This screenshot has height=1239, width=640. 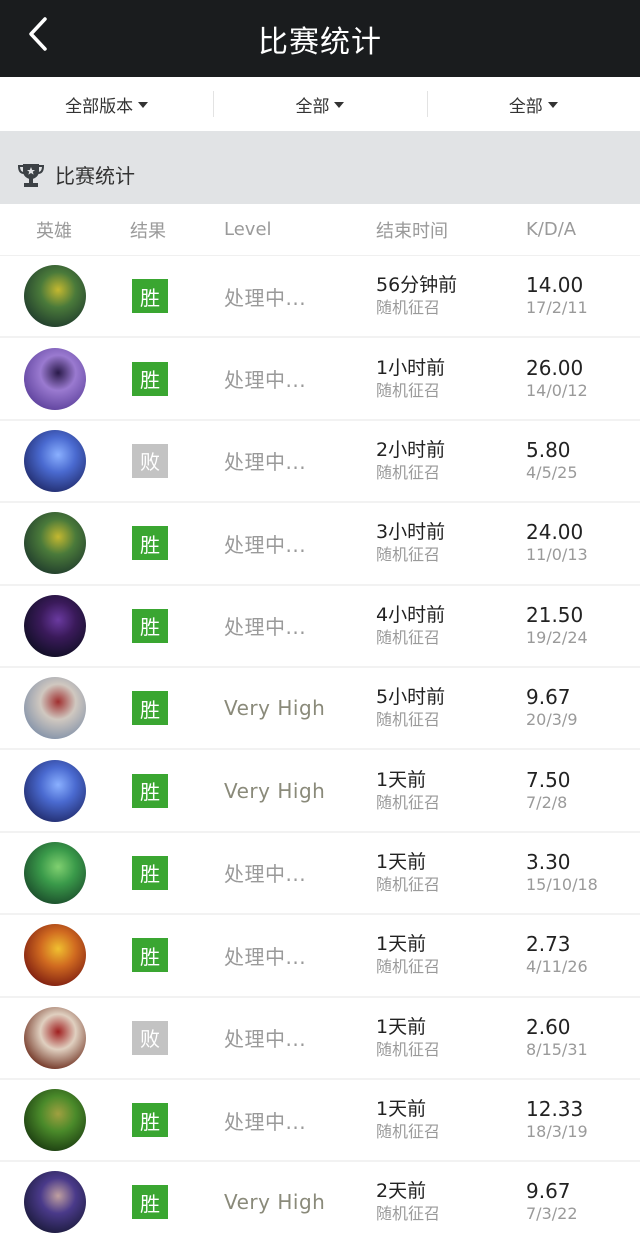 What do you see at coordinates (148, 231) in the screenshot?
I see `column-header-result: 结果` at bounding box center [148, 231].